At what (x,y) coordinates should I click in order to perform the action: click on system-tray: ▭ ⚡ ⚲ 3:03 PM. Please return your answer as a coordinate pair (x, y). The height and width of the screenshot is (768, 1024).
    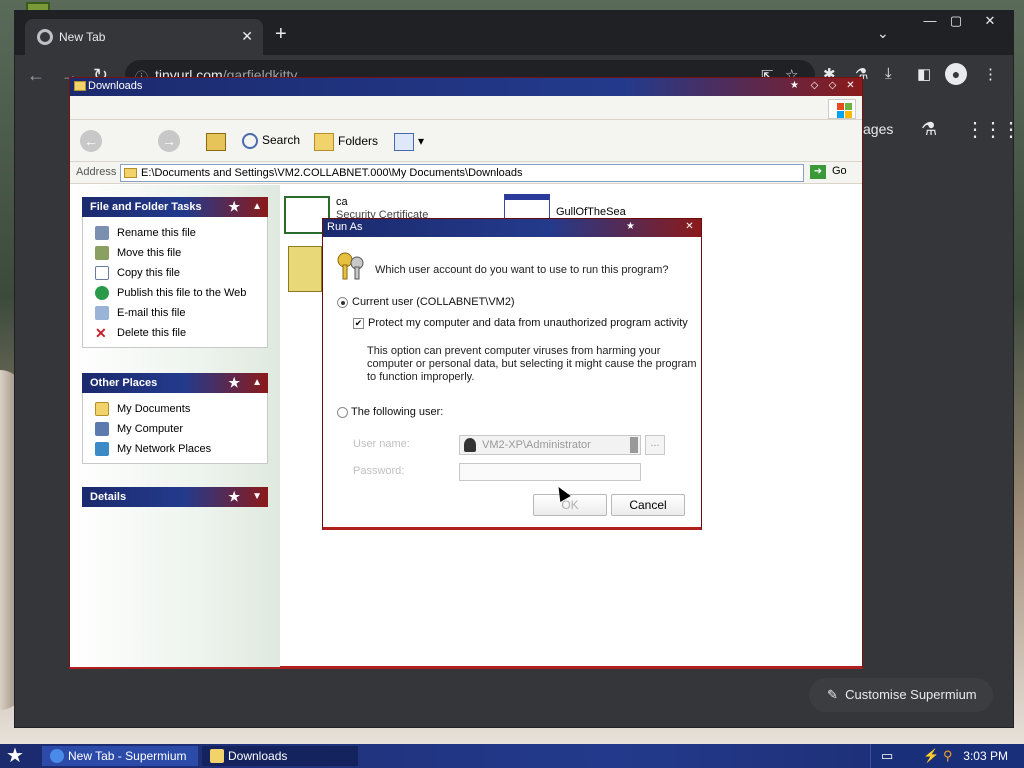
    Looking at the image, I should click on (947, 756).